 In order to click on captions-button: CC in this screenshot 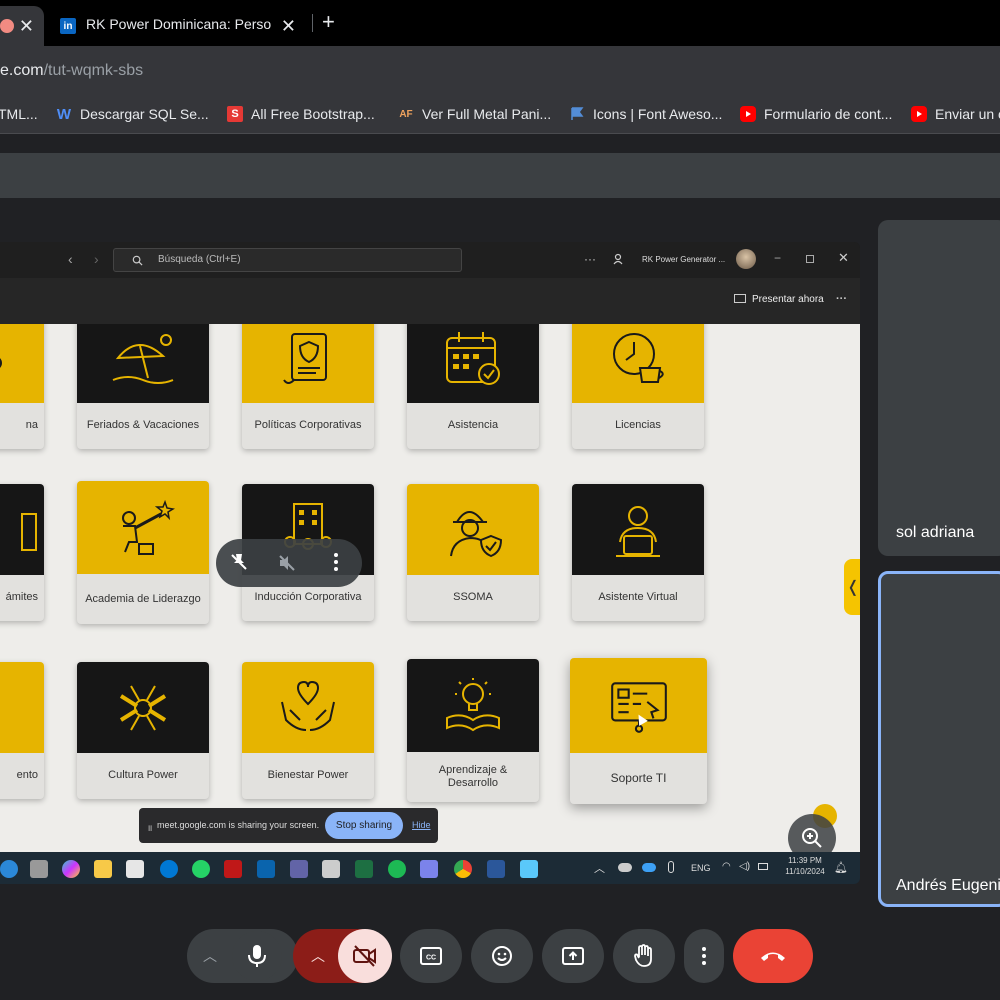, I will do `click(431, 956)`.